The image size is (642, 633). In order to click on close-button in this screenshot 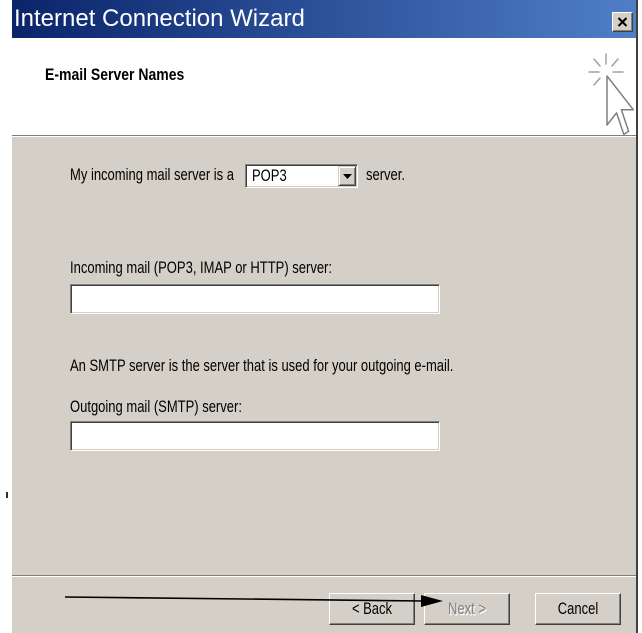, I will do `click(622, 22)`.